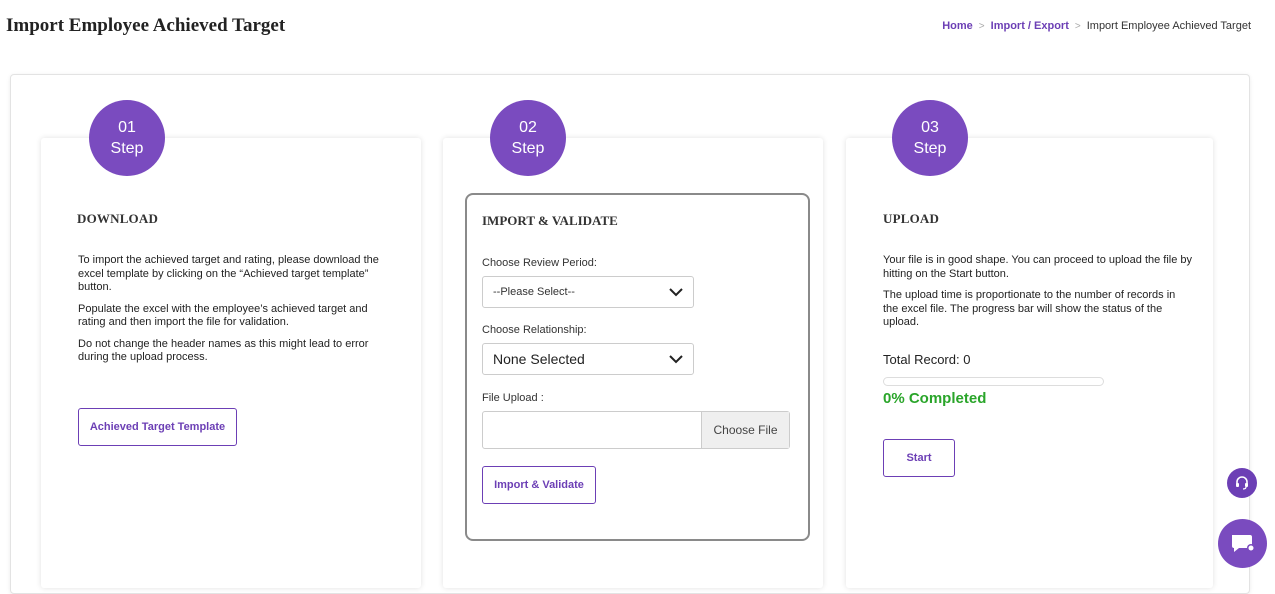 The width and height of the screenshot is (1275, 594). I want to click on completed-status: 0% Completed, so click(935, 398).